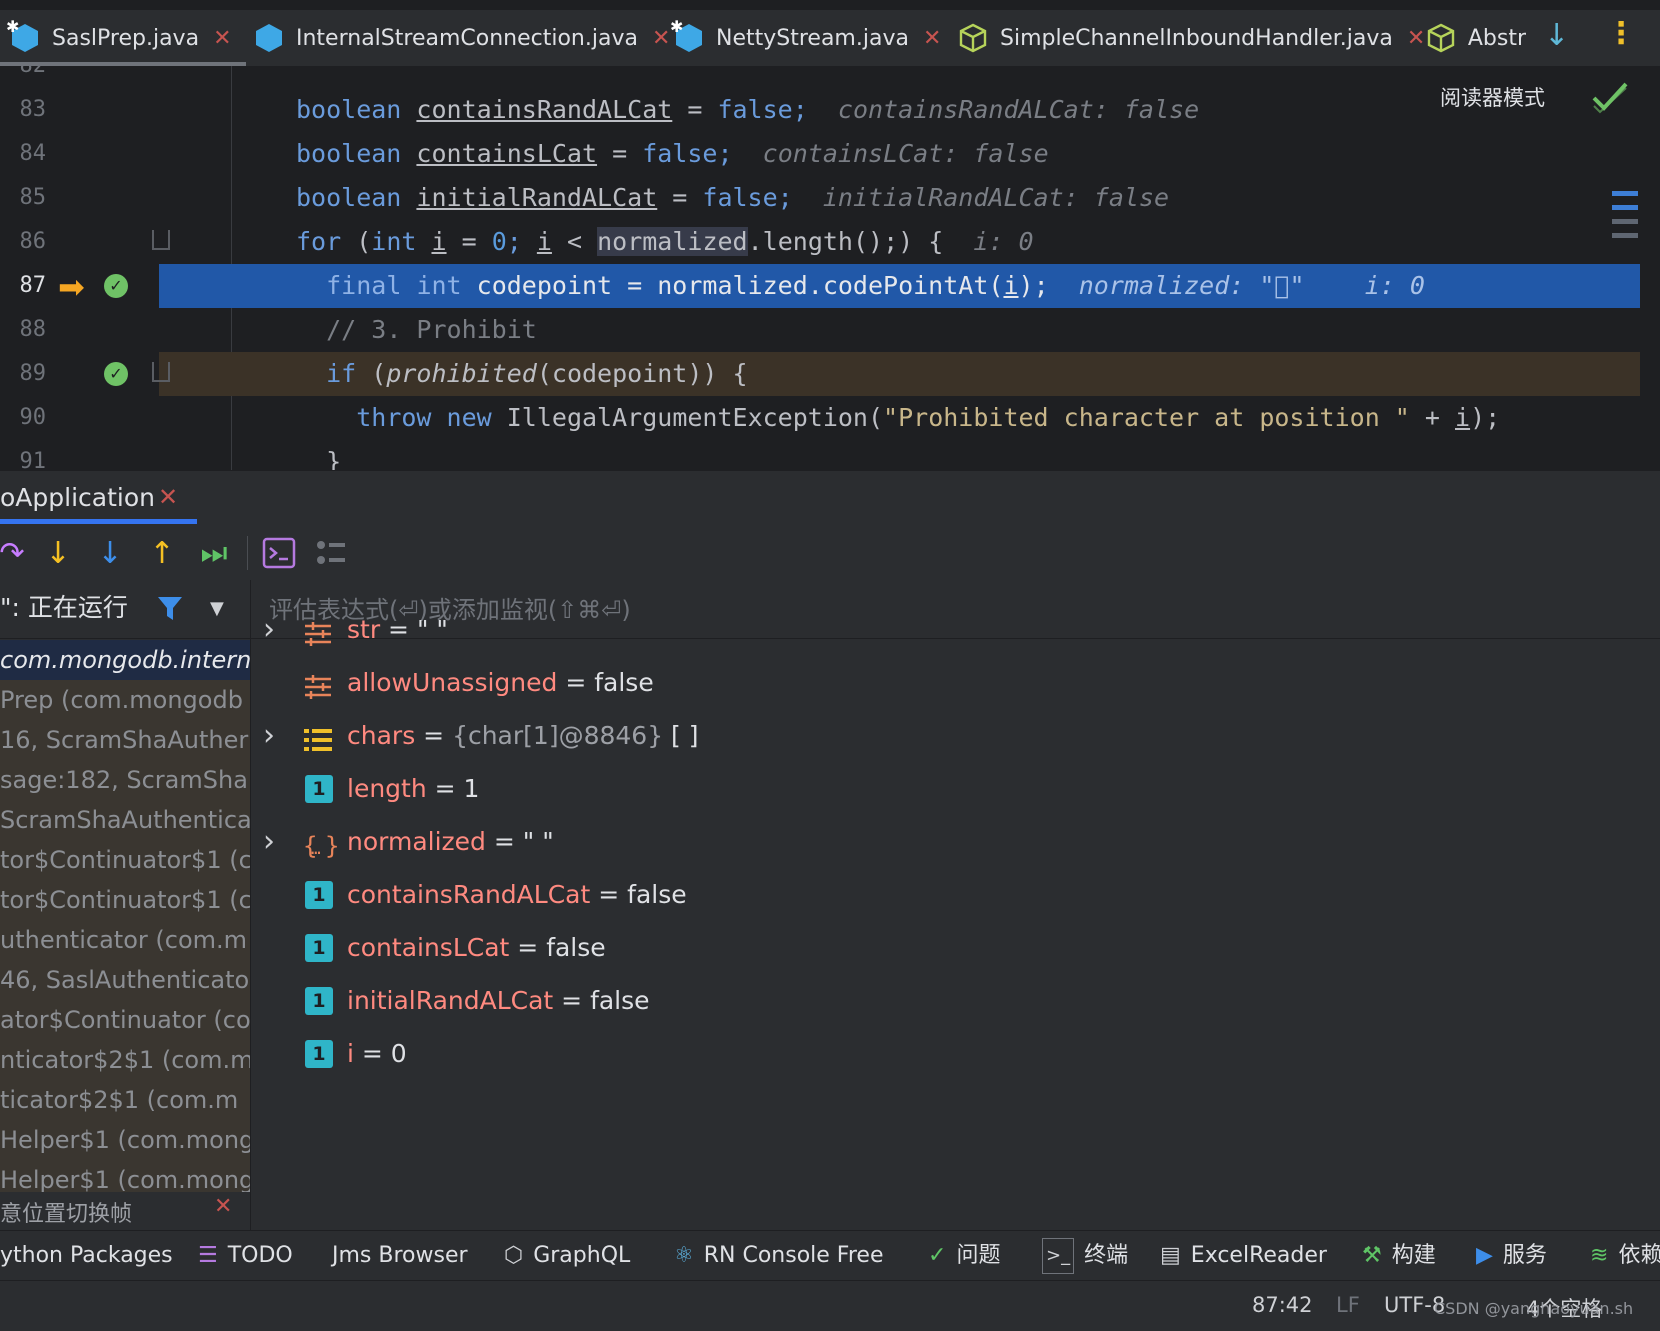 The height and width of the screenshot is (1331, 1660). I want to click on close-hint-icon: ✕, so click(223, 1206).